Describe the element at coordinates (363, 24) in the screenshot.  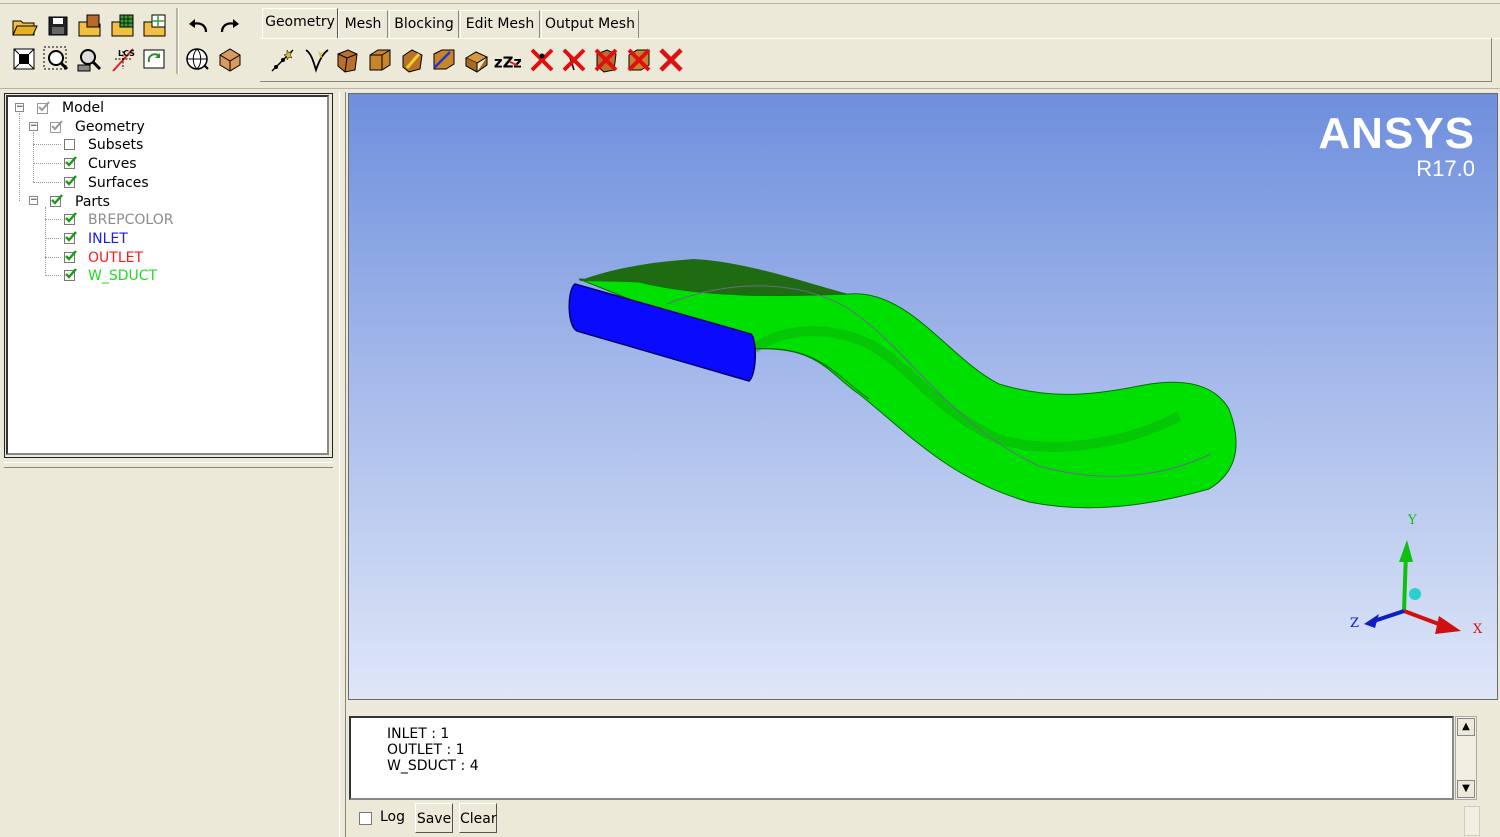
I see `tab-mesh: Mesh` at that location.